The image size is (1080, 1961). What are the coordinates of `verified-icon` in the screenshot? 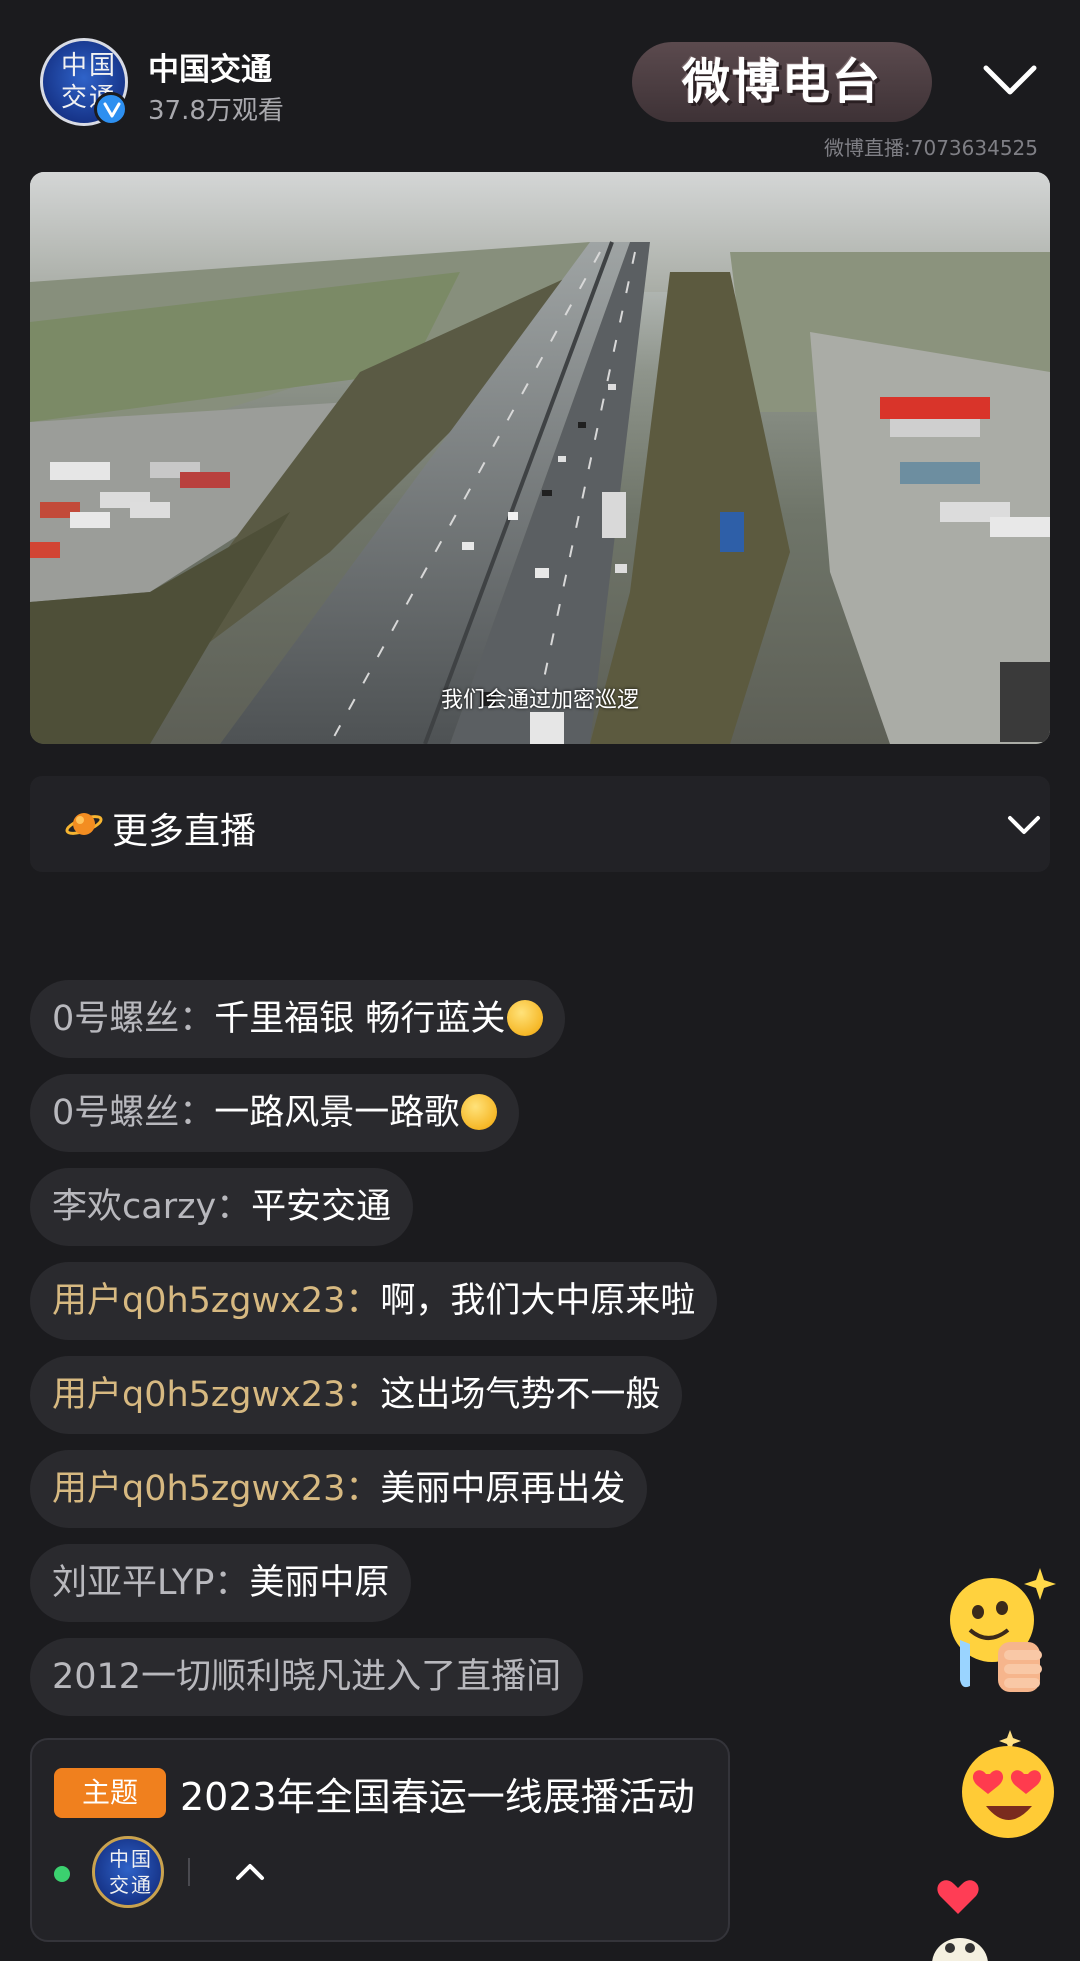 It's located at (111, 109).